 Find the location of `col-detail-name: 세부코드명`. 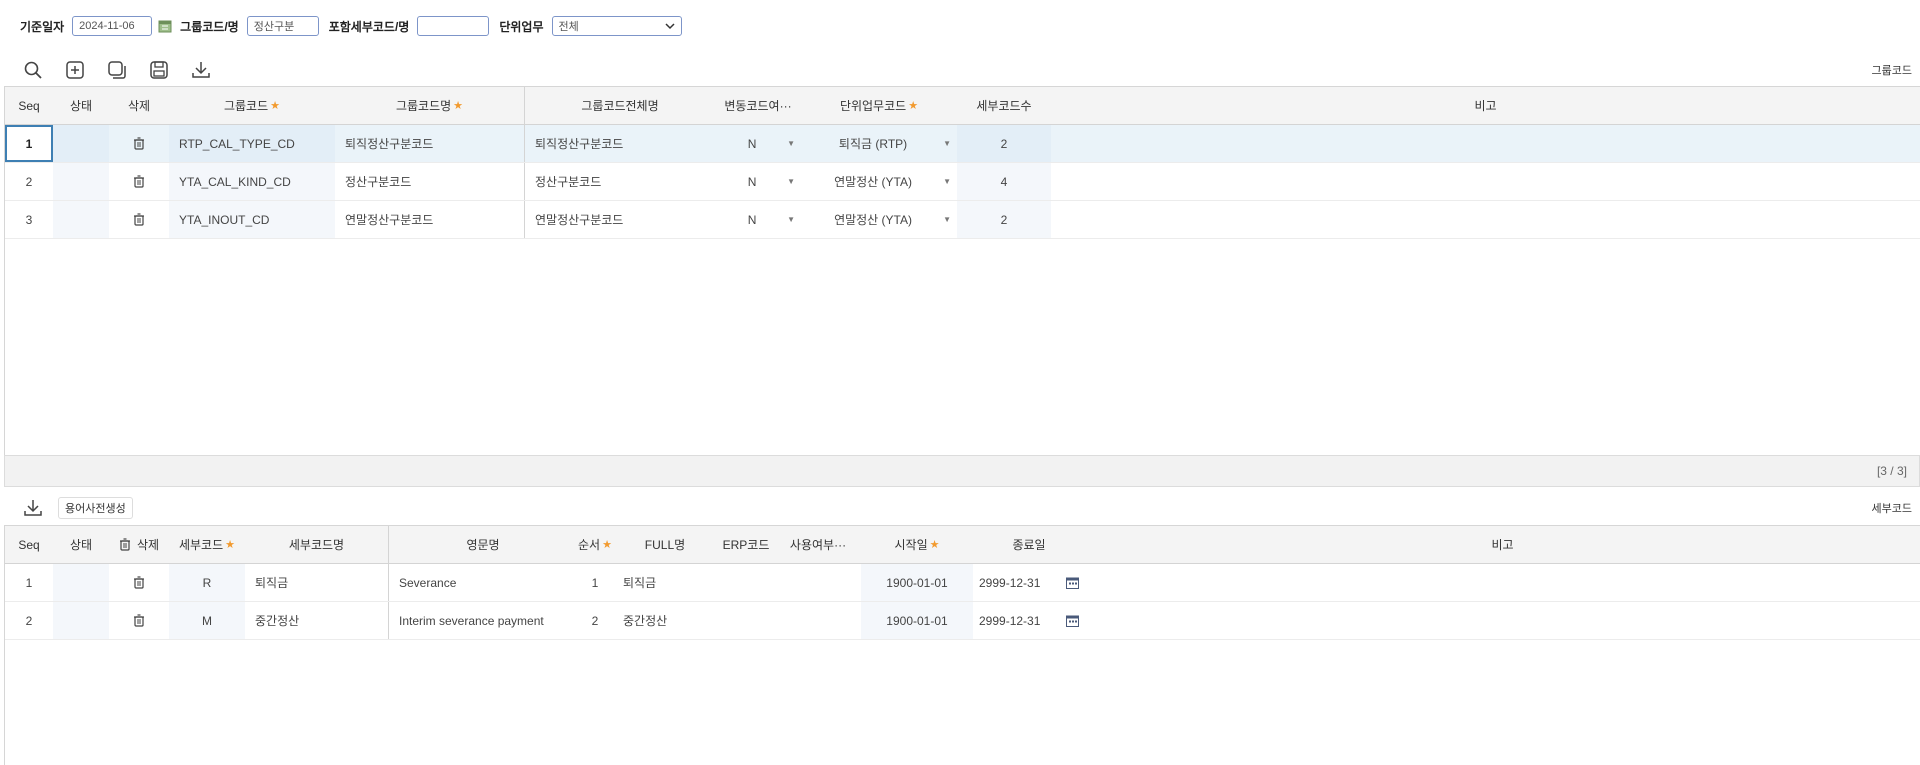

col-detail-name: 세부코드명 is located at coordinates (317, 544).